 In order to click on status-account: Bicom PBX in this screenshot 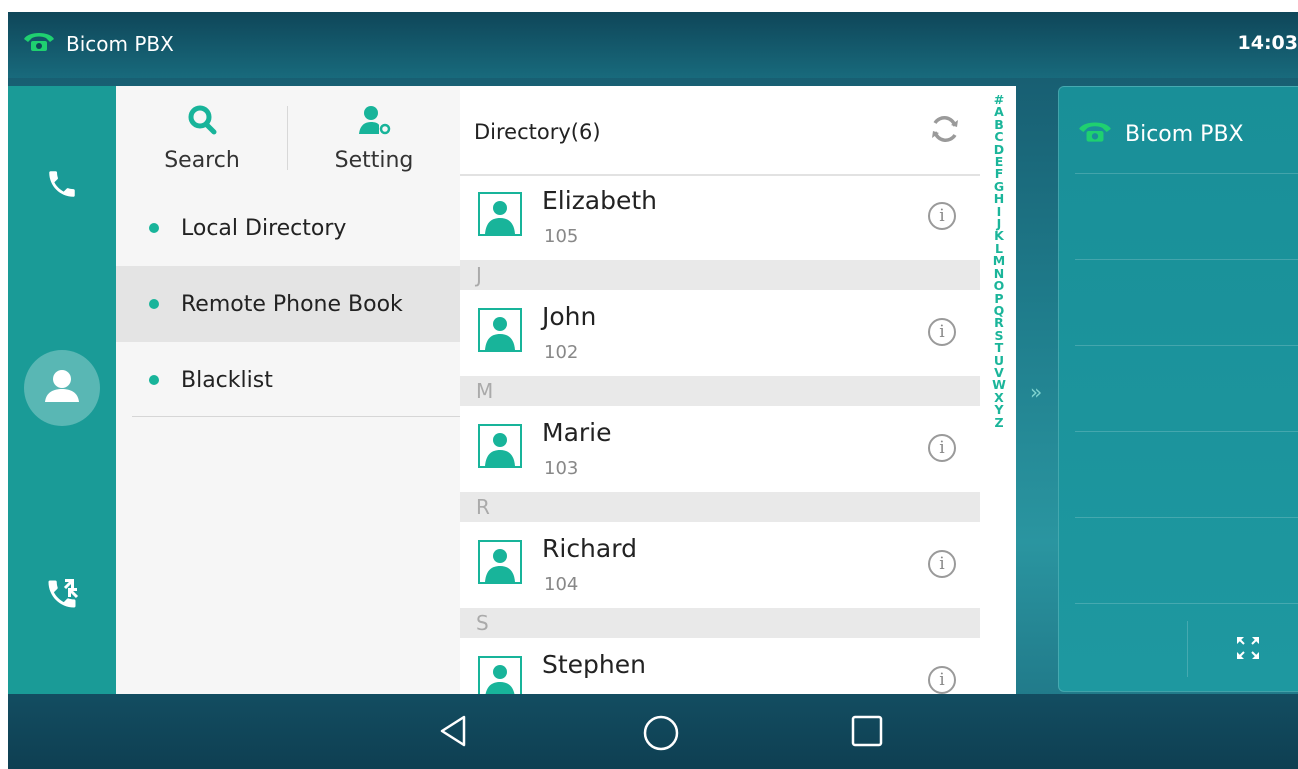, I will do `click(98, 43)`.